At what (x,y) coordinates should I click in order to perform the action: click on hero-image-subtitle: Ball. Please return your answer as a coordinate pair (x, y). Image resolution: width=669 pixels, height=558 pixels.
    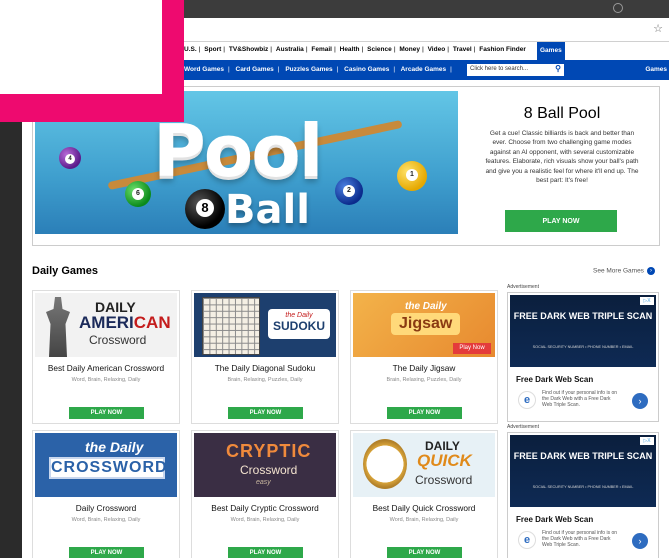
    Looking at the image, I should click on (267, 210).